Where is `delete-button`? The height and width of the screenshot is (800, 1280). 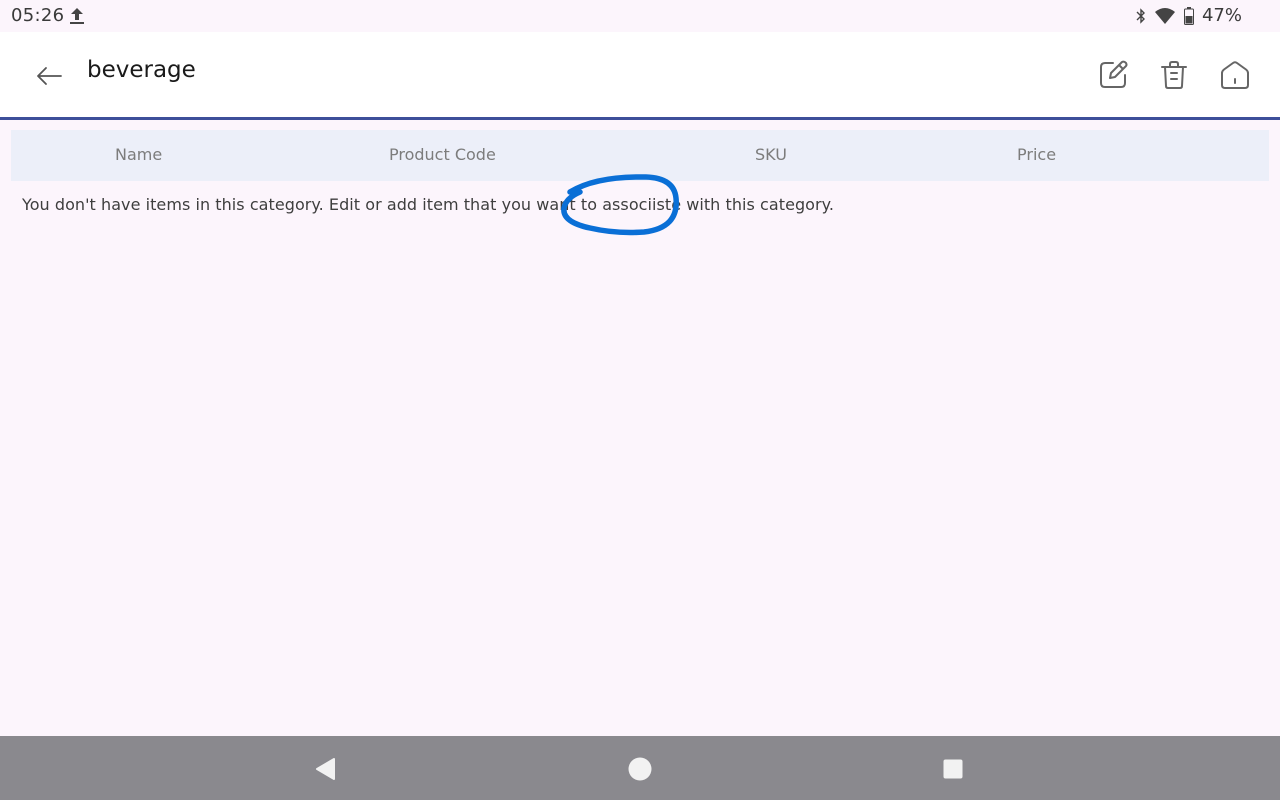
delete-button is located at coordinates (1174, 75).